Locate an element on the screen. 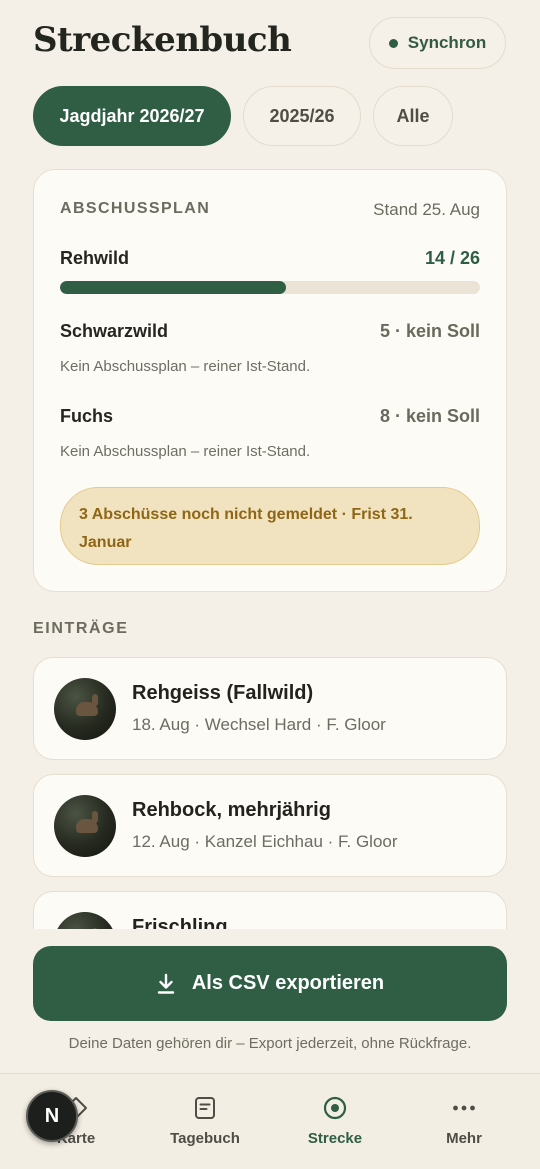 The image size is (540, 1169). nav-item-strecke: Strecke is located at coordinates (335, 1121).